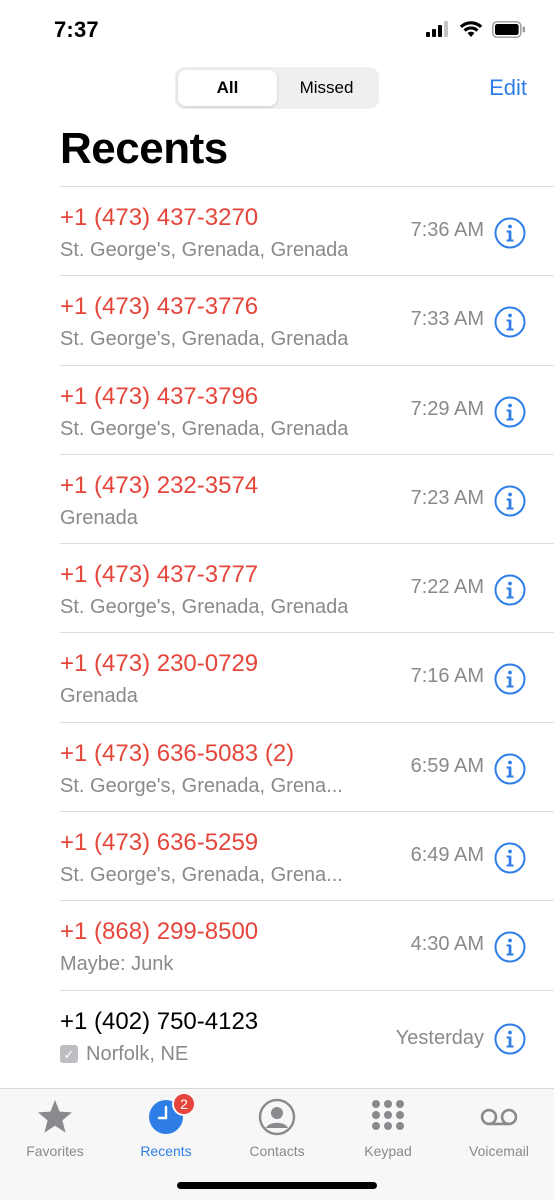 This screenshot has width=554, height=1200. Describe the element at coordinates (159, 843) in the screenshot. I see `call-number: +1 (473) 636-5259` at that location.